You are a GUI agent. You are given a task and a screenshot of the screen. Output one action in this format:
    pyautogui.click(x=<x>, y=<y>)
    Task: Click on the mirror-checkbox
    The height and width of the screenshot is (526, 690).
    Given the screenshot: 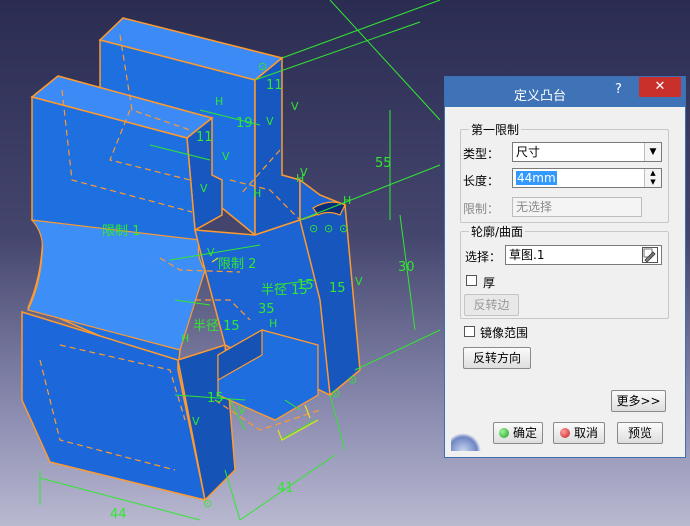 What is the action you would take?
    pyautogui.click(x=469, y=331)
    